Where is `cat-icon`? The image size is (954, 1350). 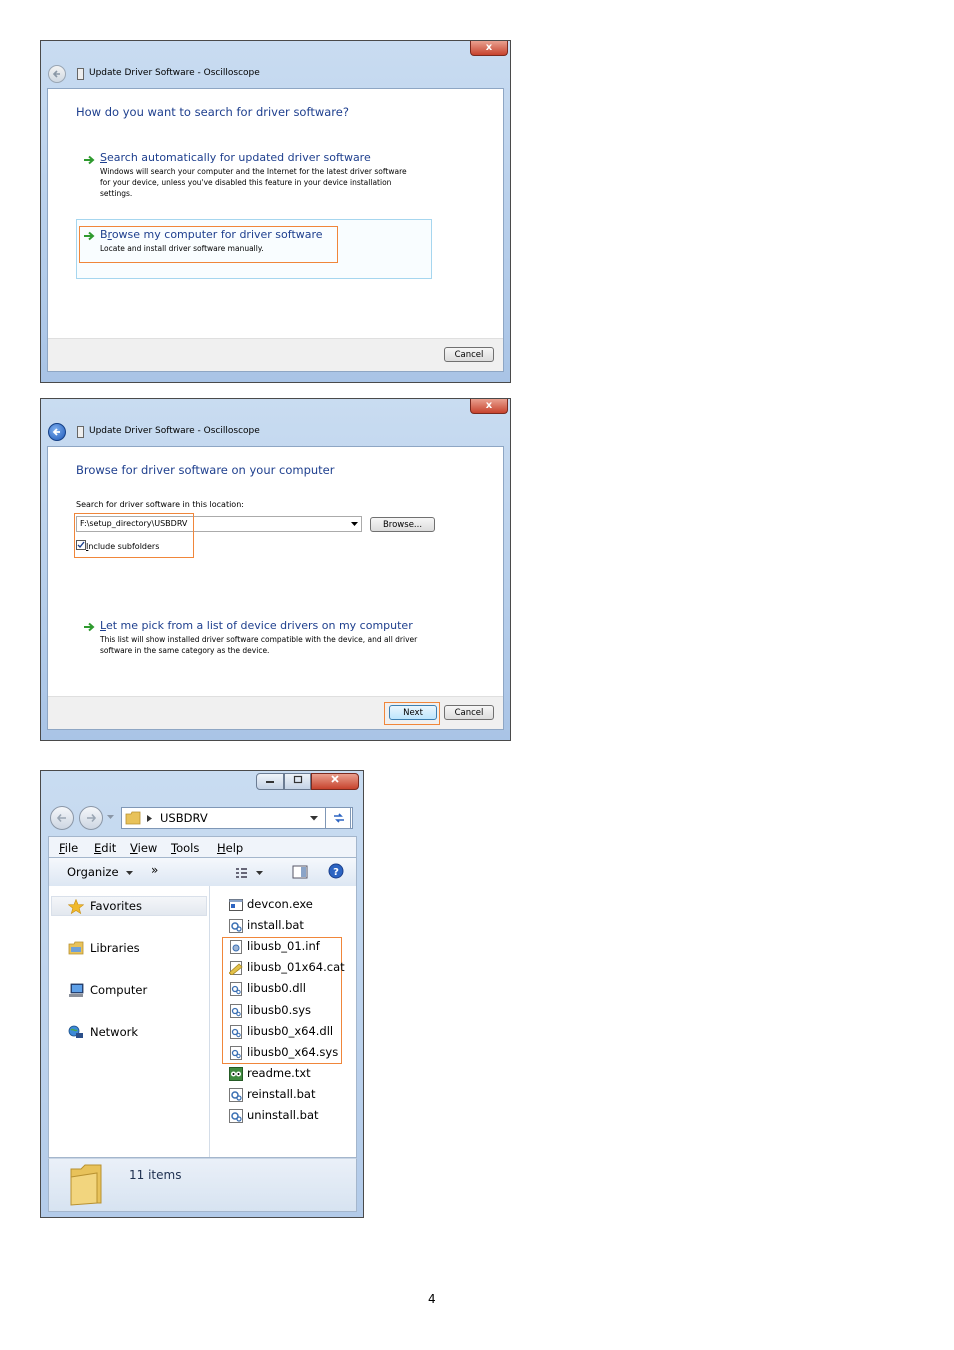
cat-icon is located at coordinates (236, 968).